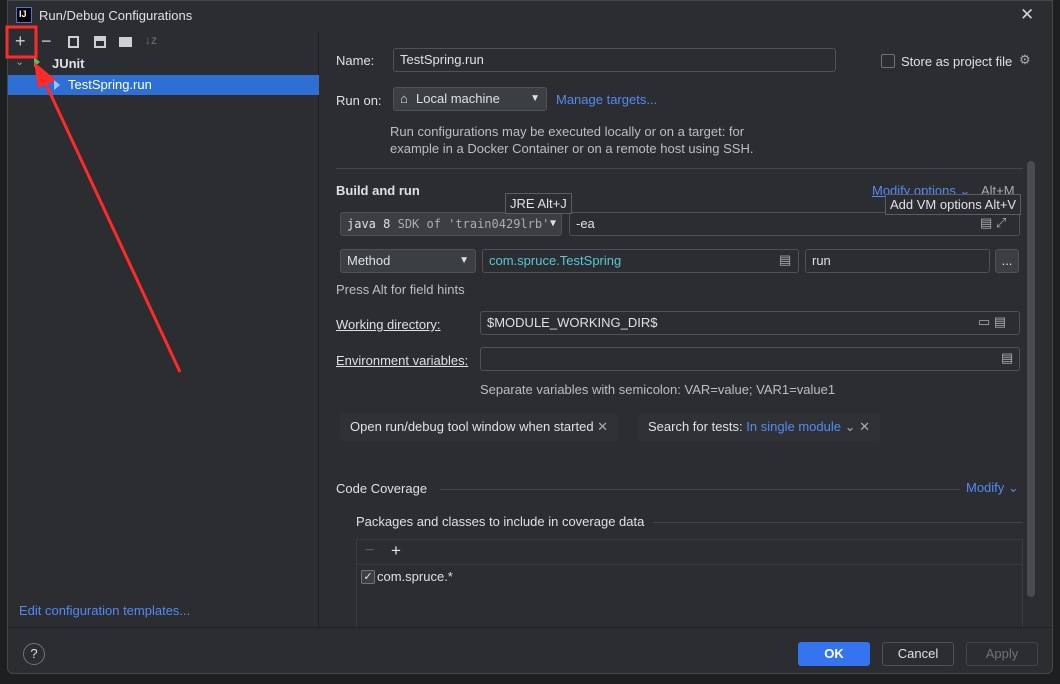  Describe the element at coordinates (45, 75) in the screenshot. I see `annotation-arrowhead` at that location.